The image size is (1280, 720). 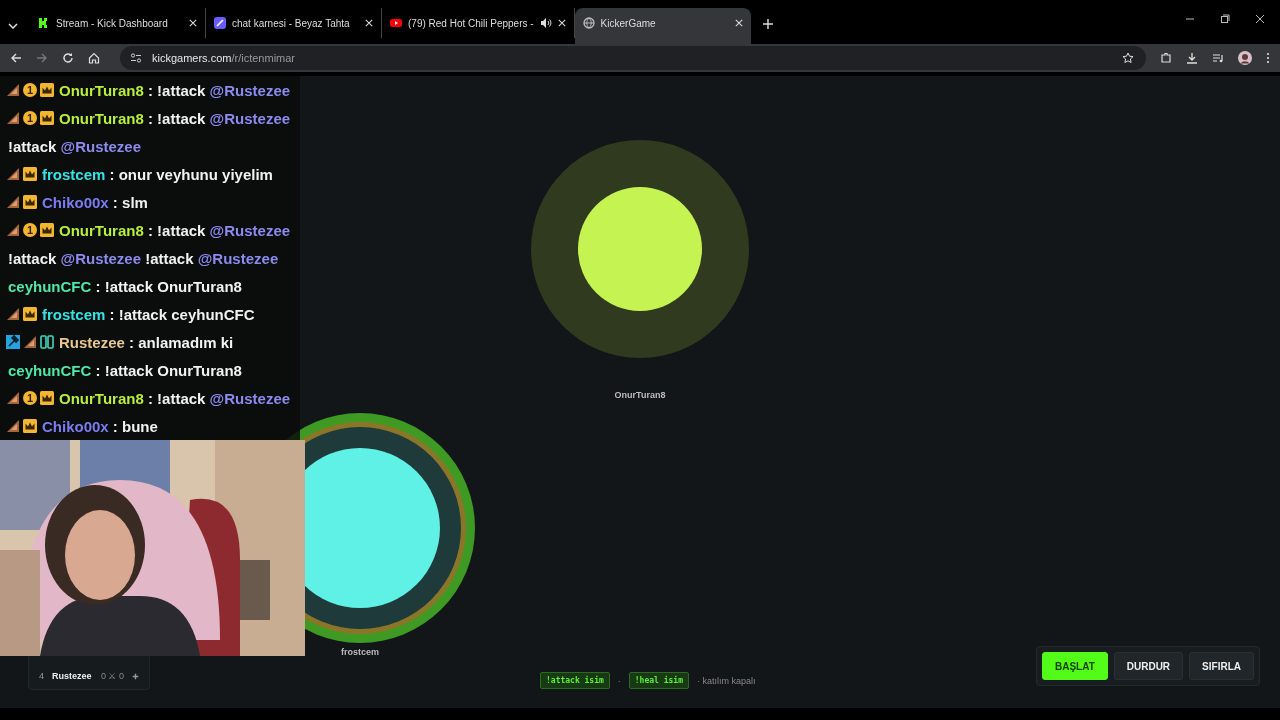 What do you see at coordinates (360, 652) in the screenshot?
I see `player-name: frostcem` at bounding box center [360, 652].